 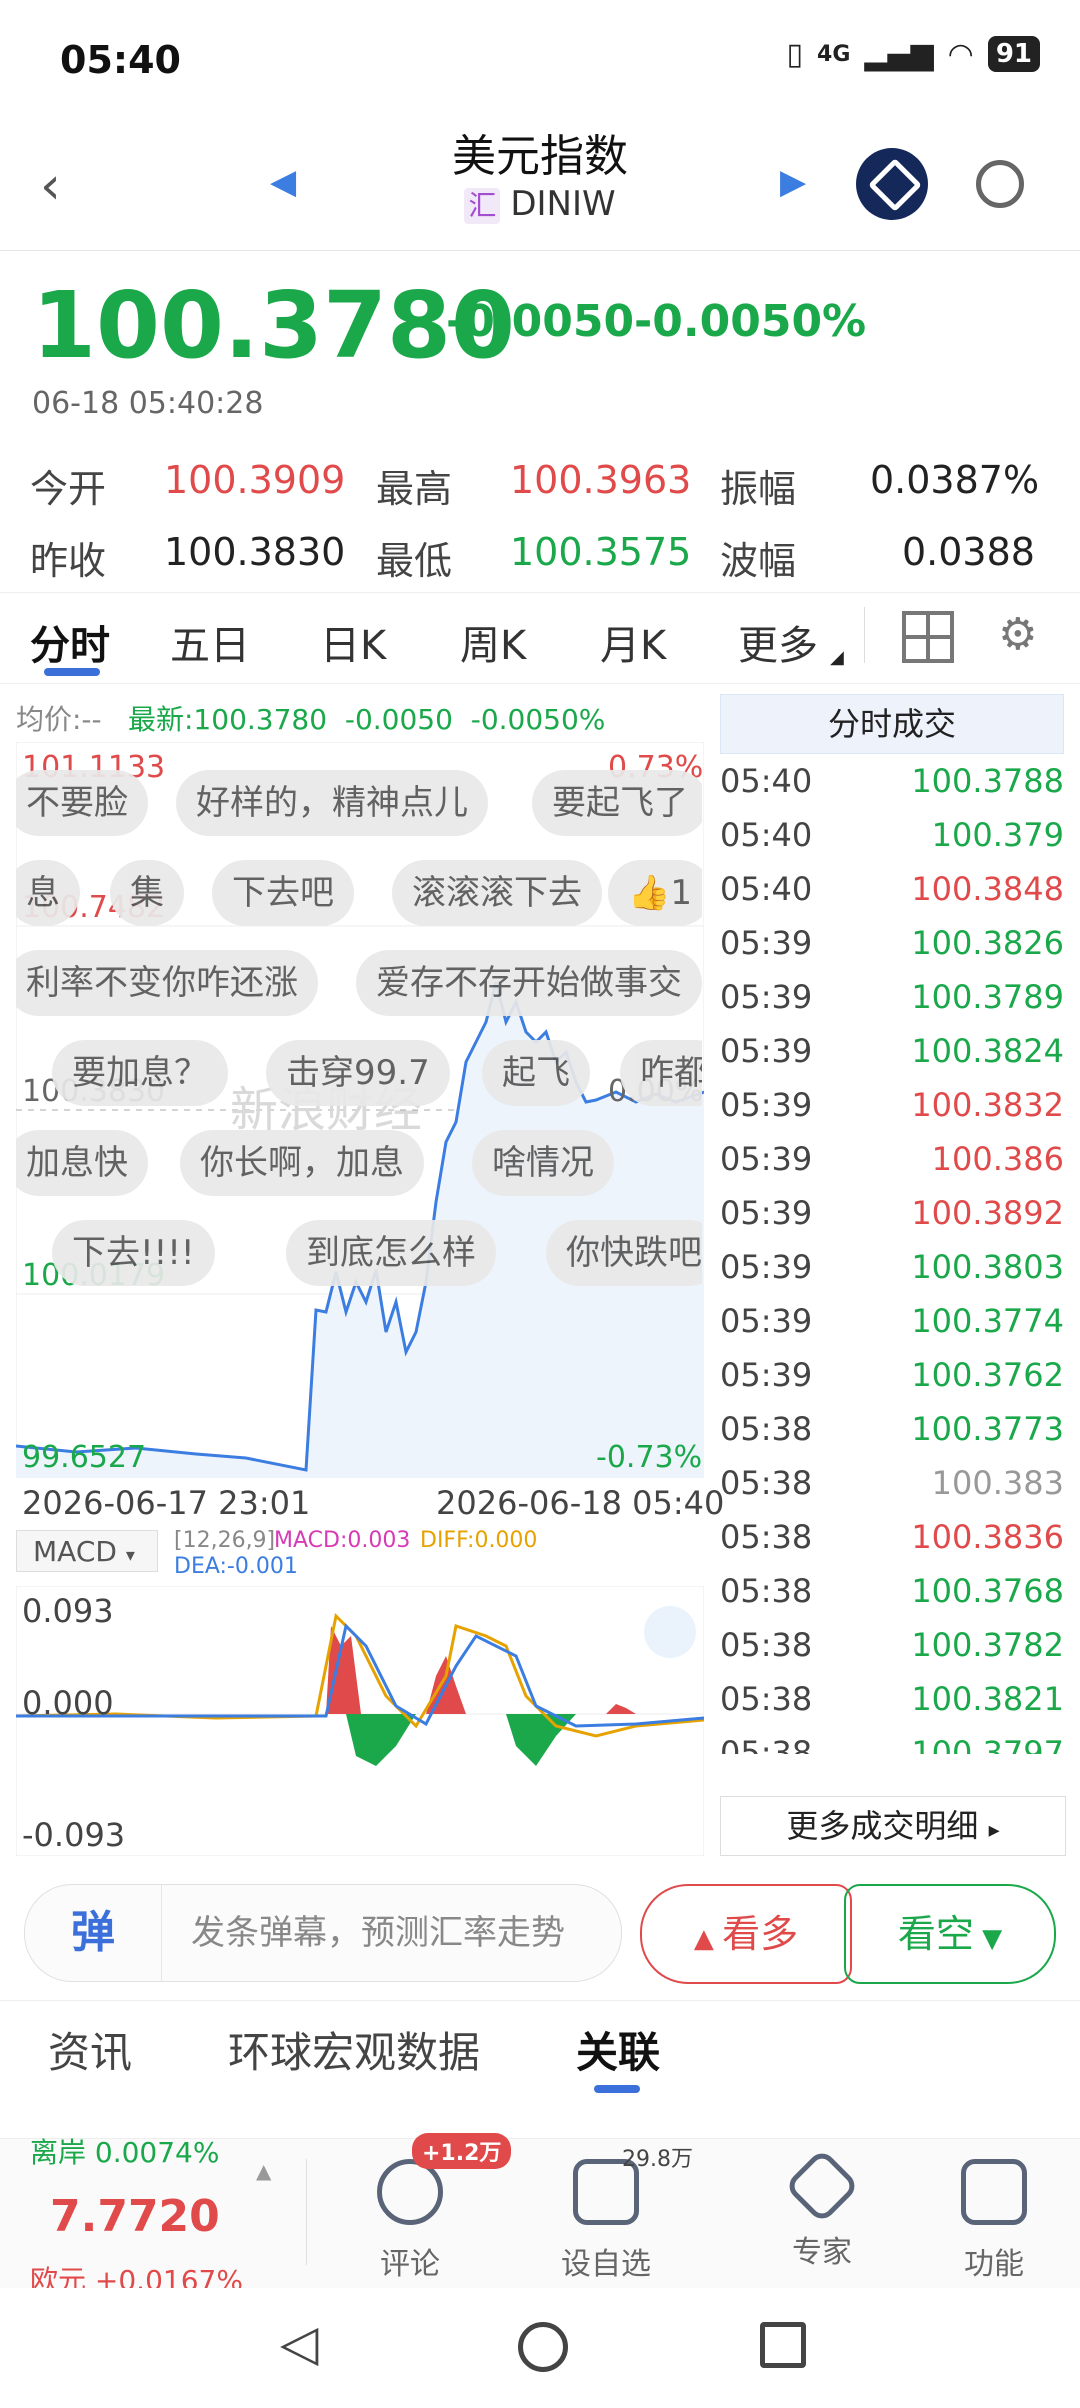 What do you see at coordinates (1017, 634) in the screenshot?
I see `settings-gear-icon: ⚙` at bounding box center [1017, 634].